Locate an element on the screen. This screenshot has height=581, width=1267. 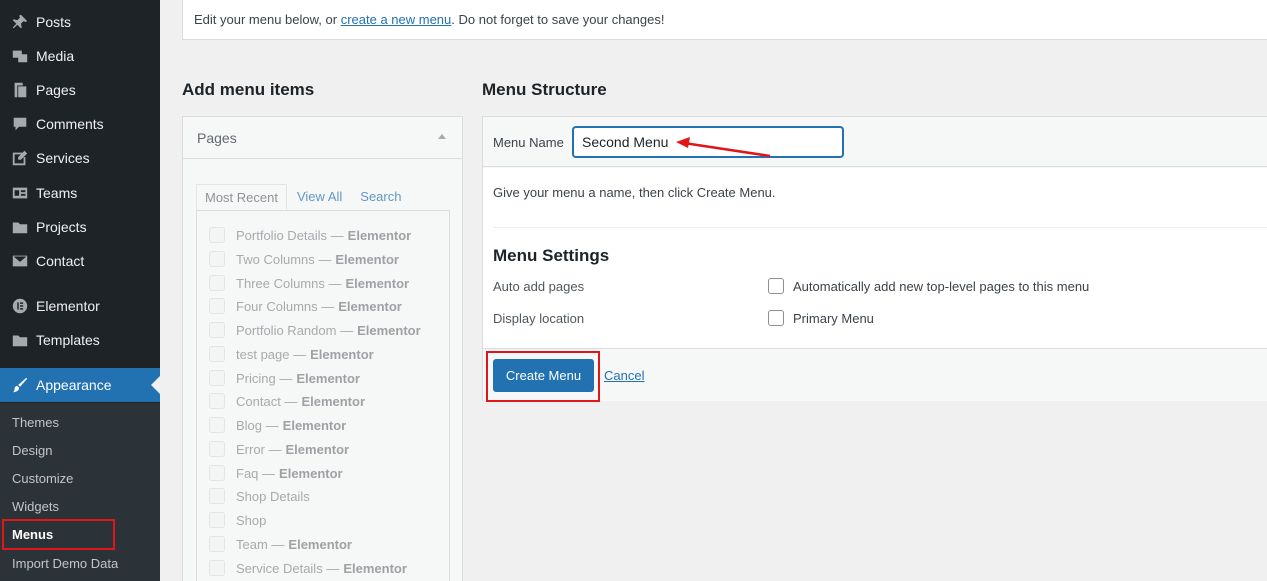
sidebar-item-label: Appearance is located at coordinates (74, 385).